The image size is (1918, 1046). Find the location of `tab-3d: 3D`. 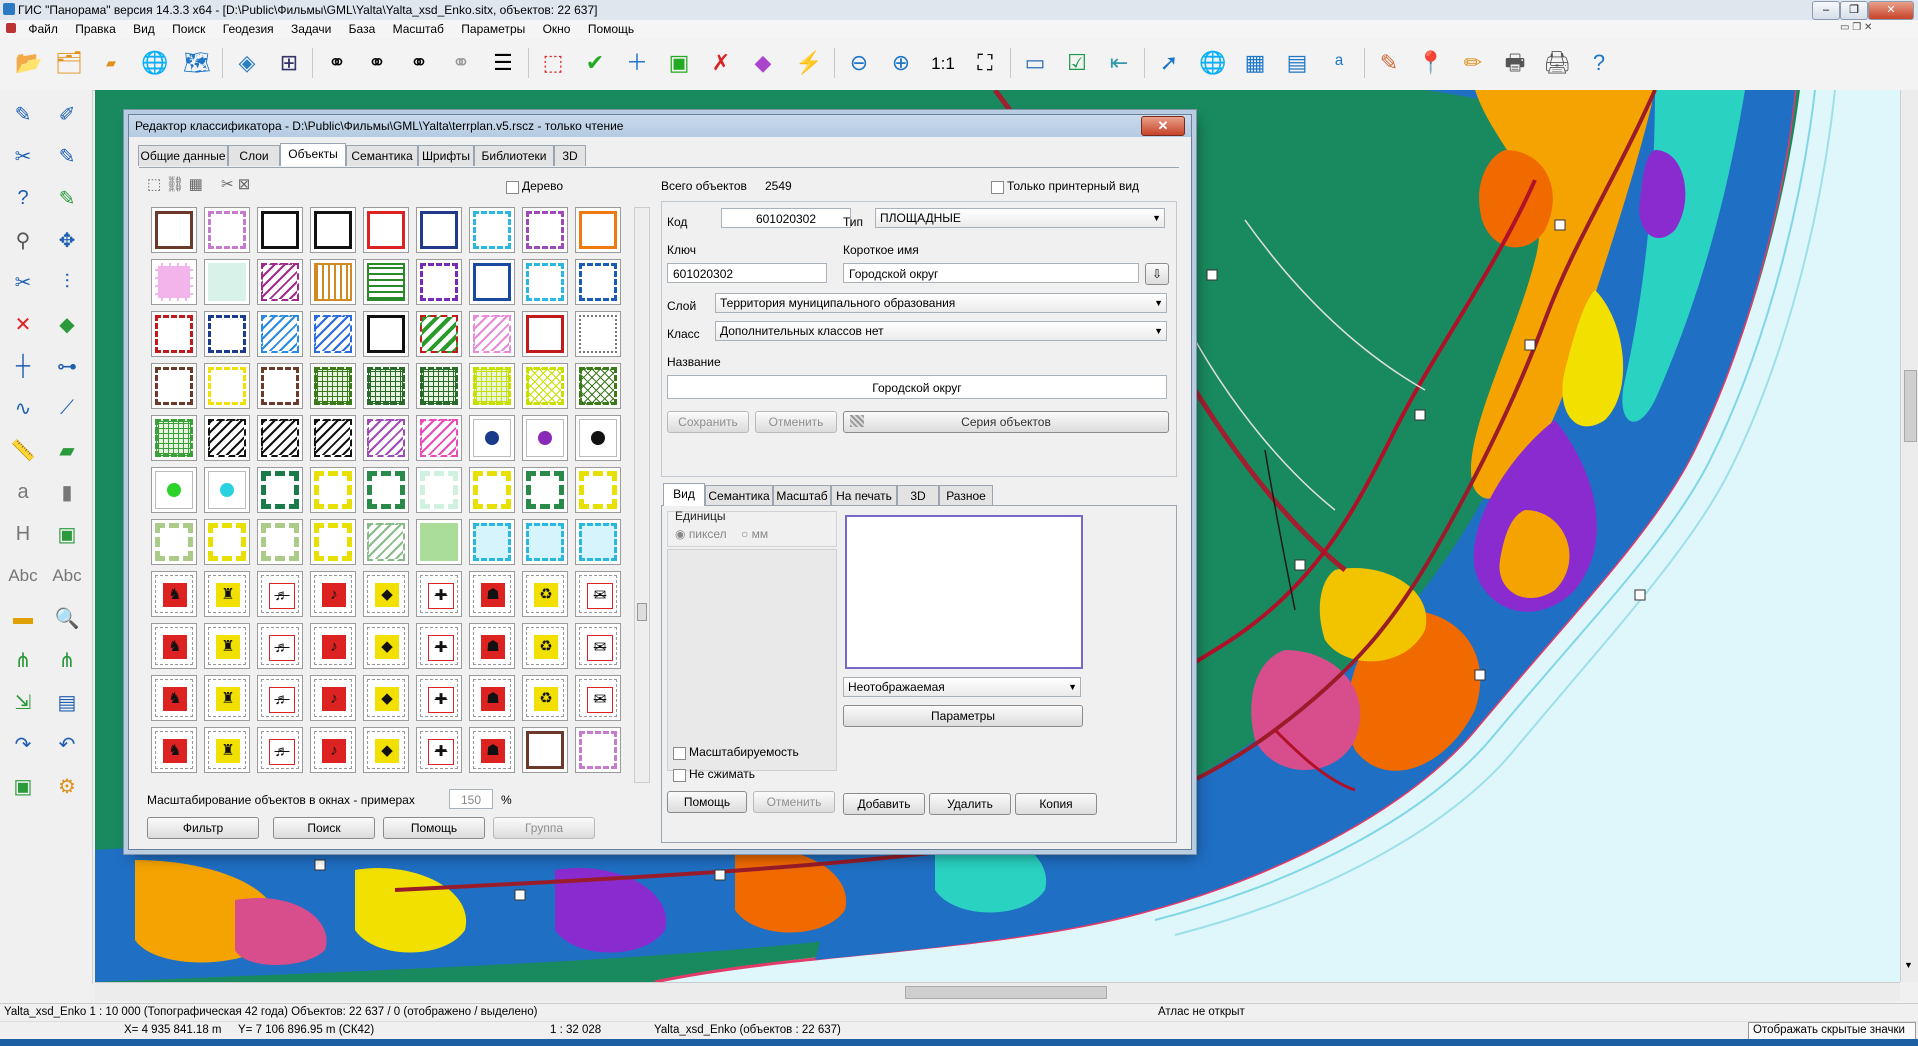

tab-3d: 3D is located at coordinates (570, 155).